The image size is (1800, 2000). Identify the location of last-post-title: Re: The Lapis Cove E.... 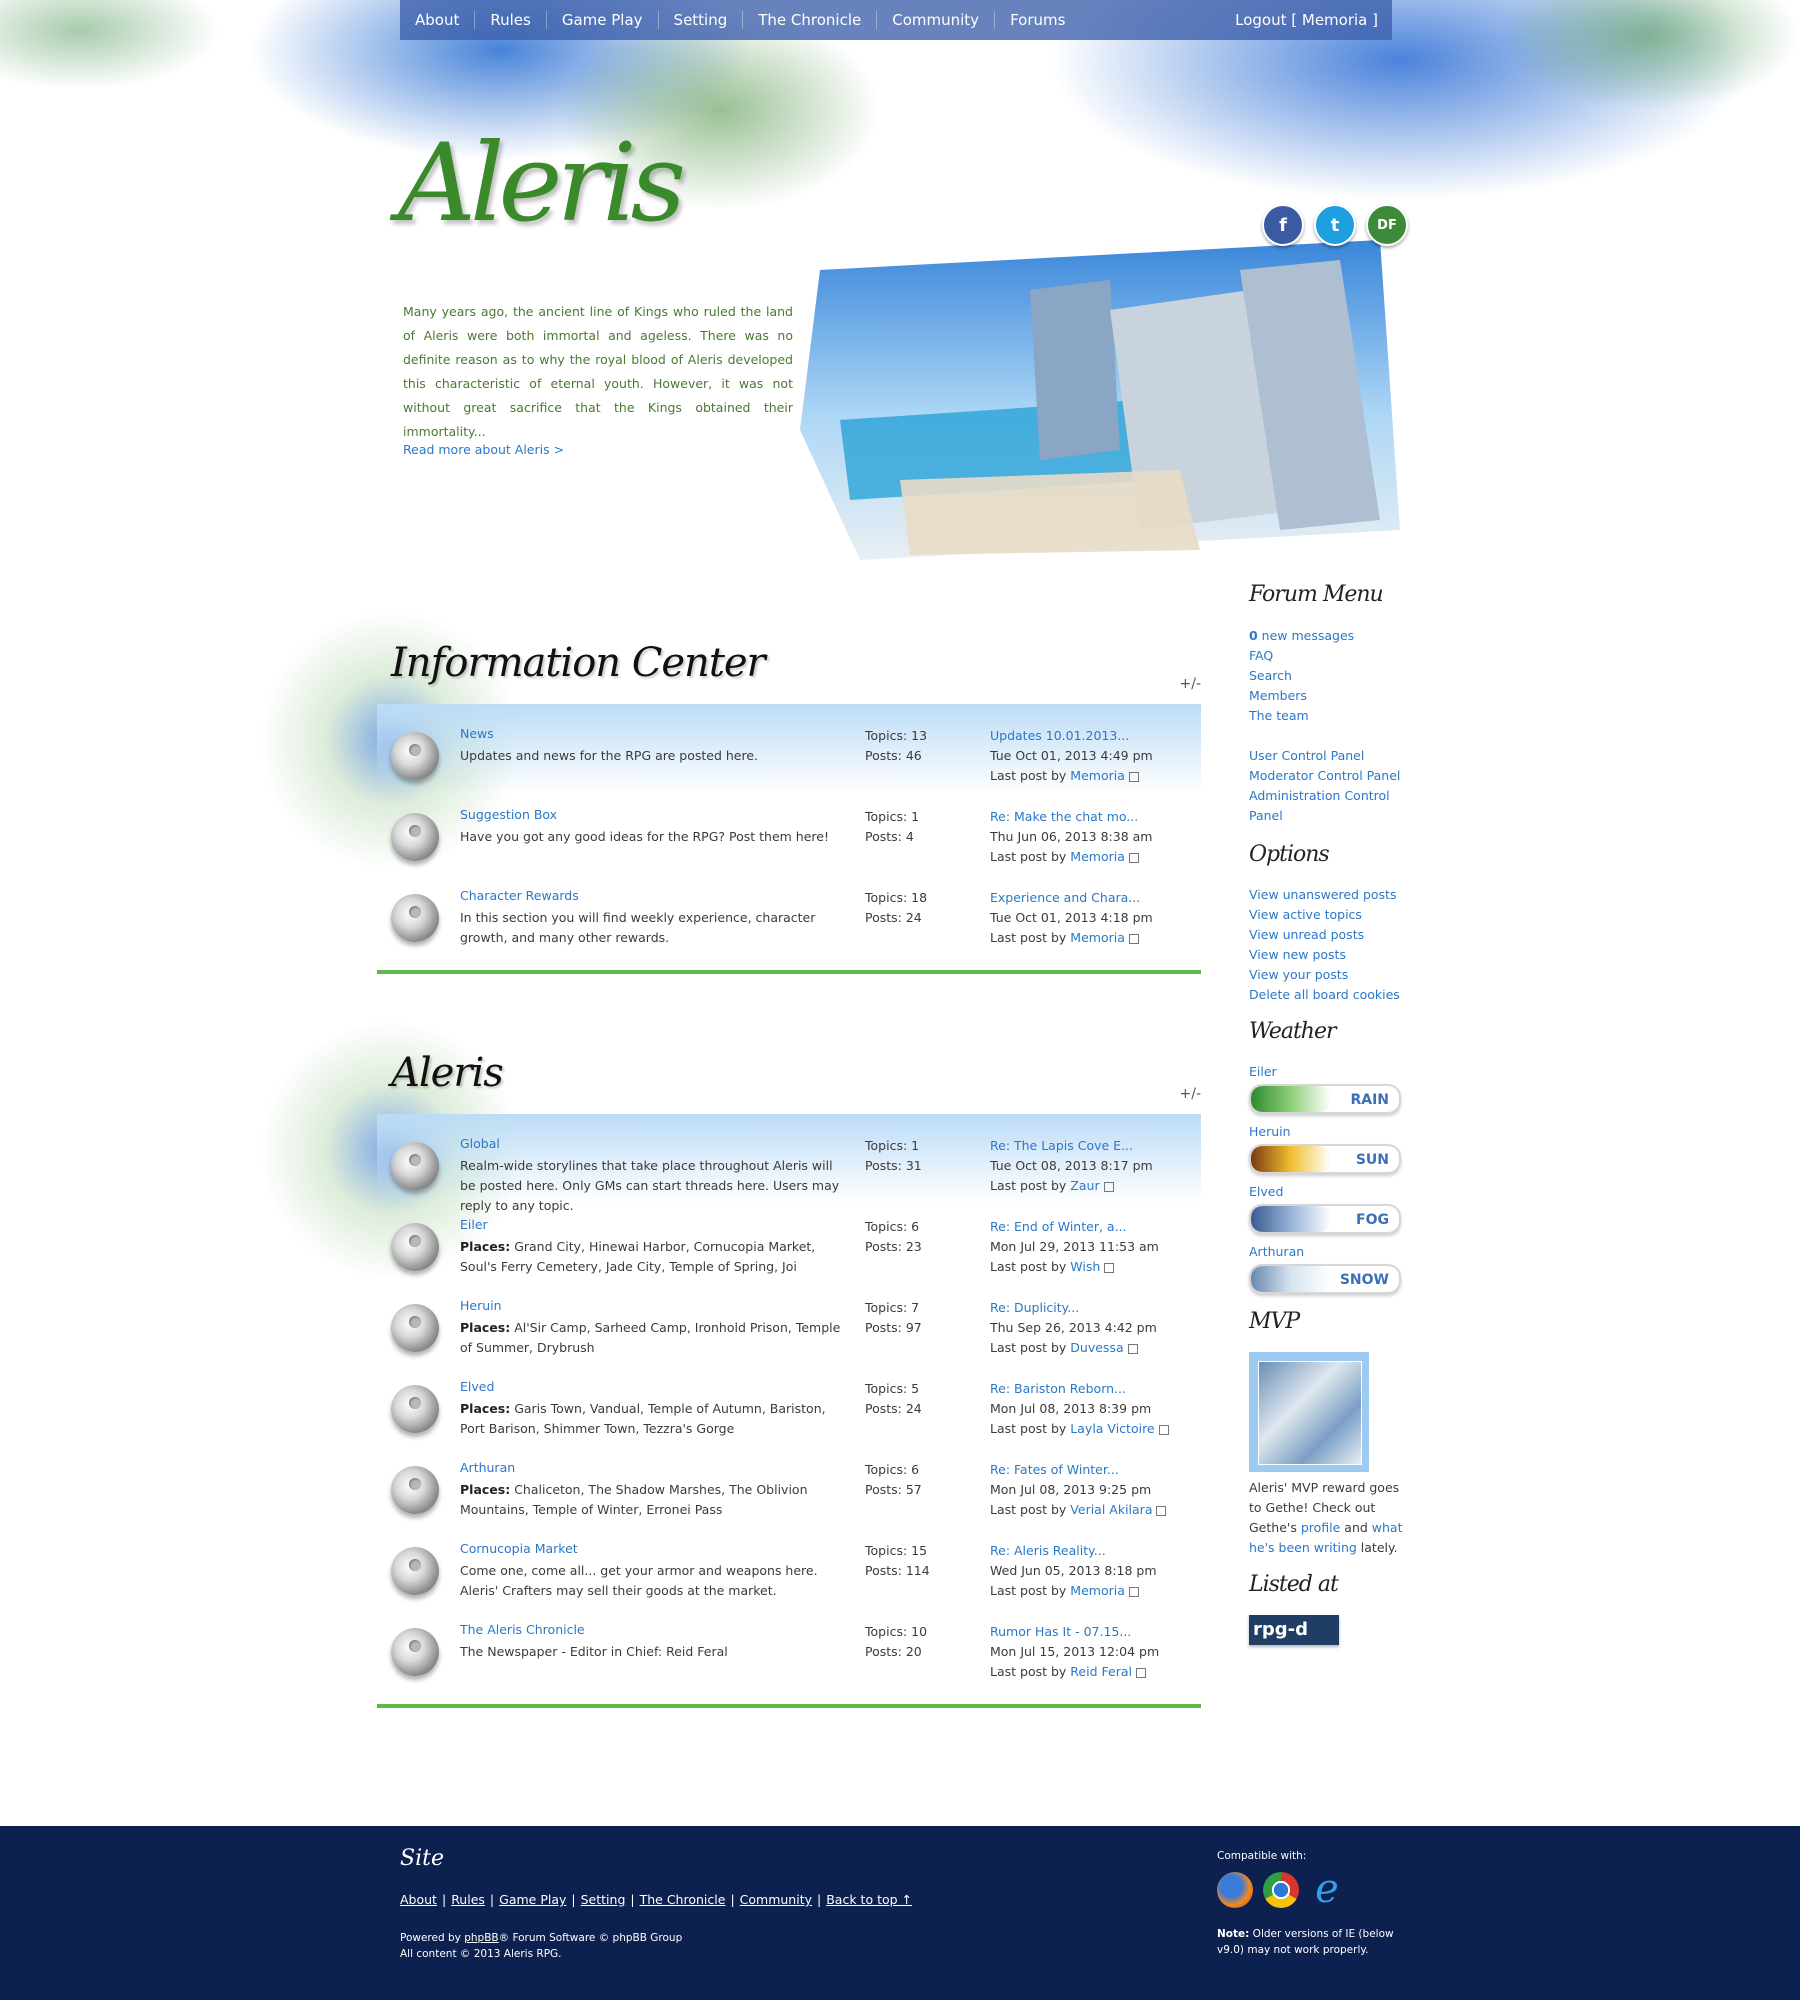
(1061, 1145).